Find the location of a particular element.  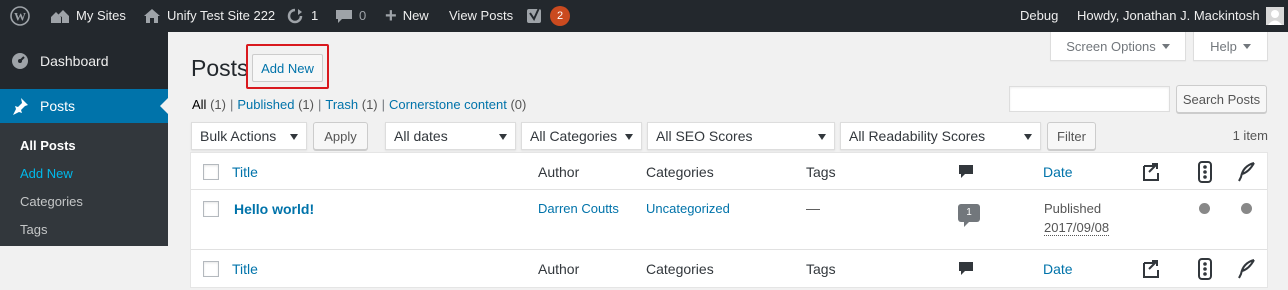

post-status: Published is located at coordinates (1073, 208).